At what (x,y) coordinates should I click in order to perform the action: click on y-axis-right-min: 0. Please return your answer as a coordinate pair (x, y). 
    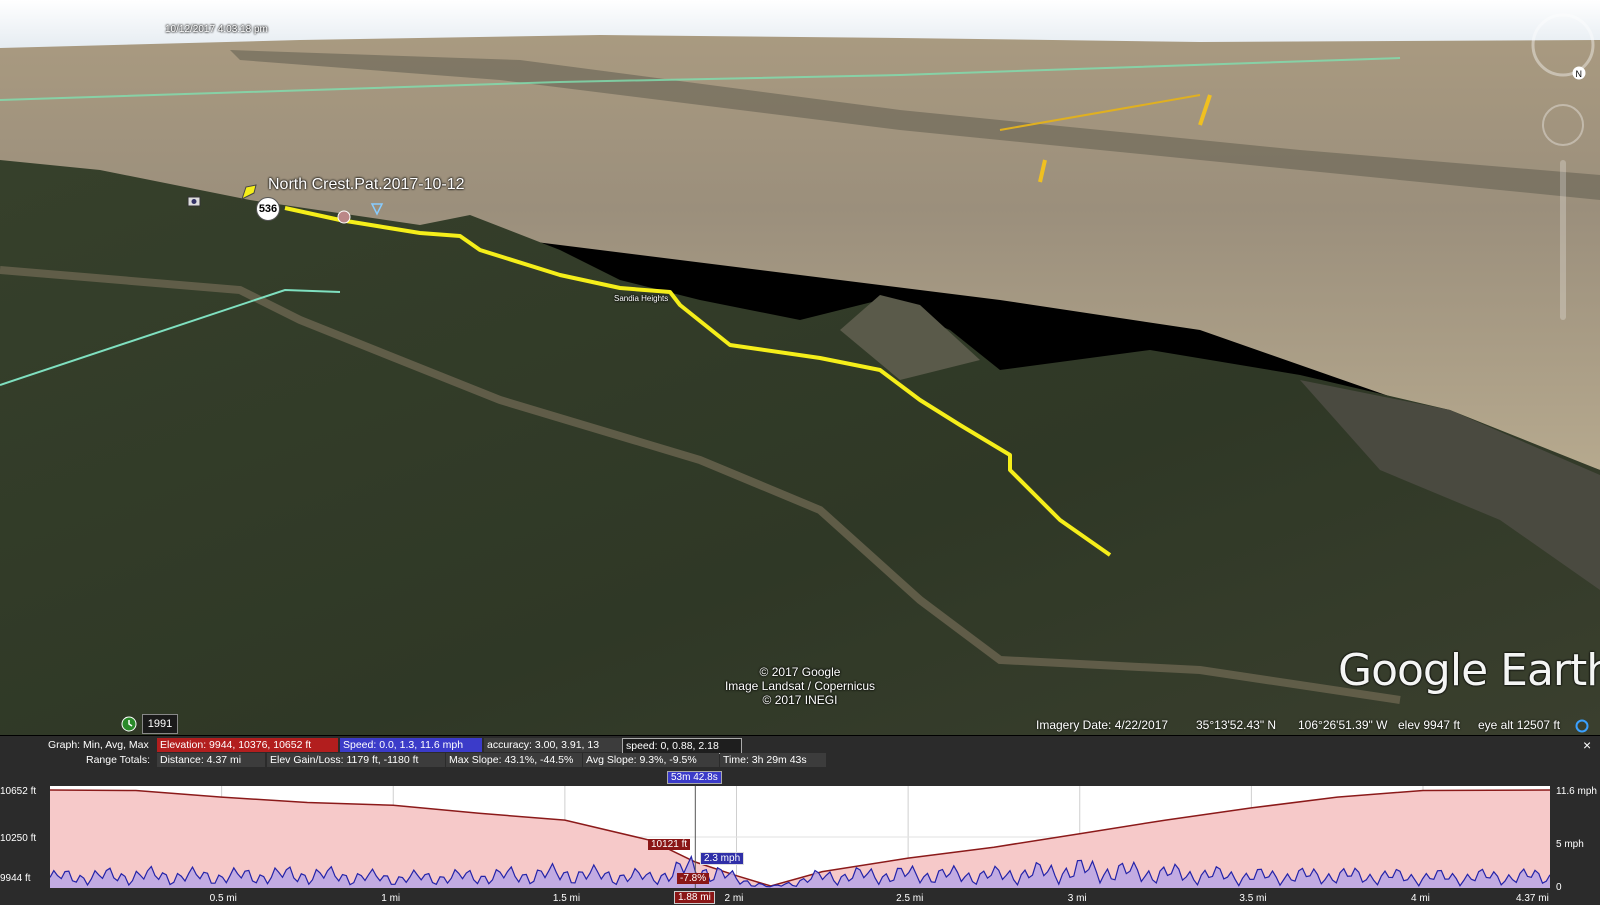
    Looking at the image, I should click on (1559, 887).